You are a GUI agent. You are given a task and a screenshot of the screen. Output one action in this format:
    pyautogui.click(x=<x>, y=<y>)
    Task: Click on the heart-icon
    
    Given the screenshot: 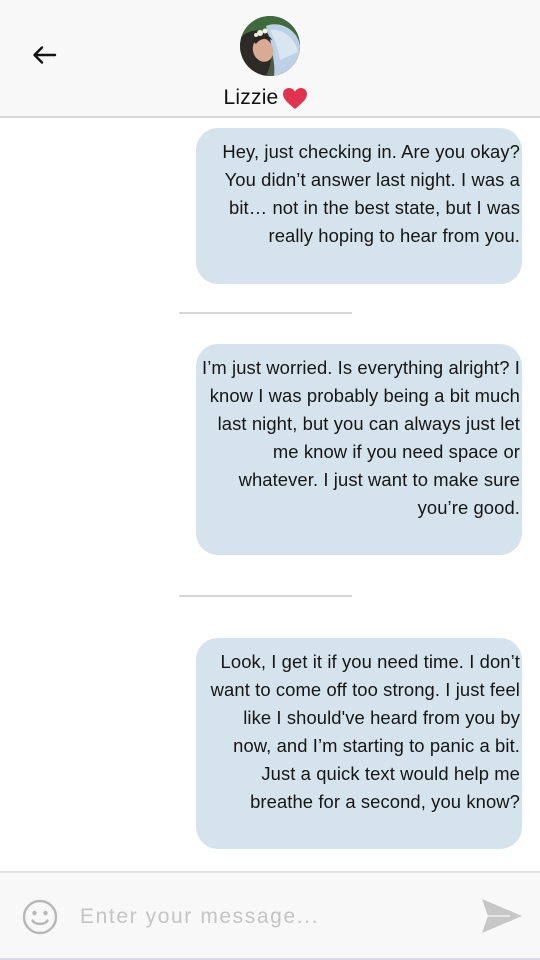 What is the action you would take?
    pyautogui.click(x=295, y=98)
    